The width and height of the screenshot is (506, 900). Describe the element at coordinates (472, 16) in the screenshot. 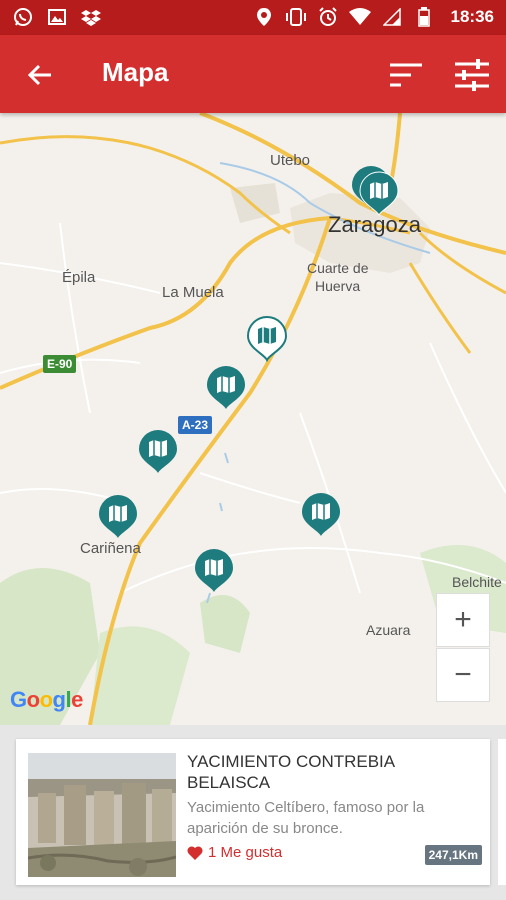

I see `clock-time: 18:36` at that location.